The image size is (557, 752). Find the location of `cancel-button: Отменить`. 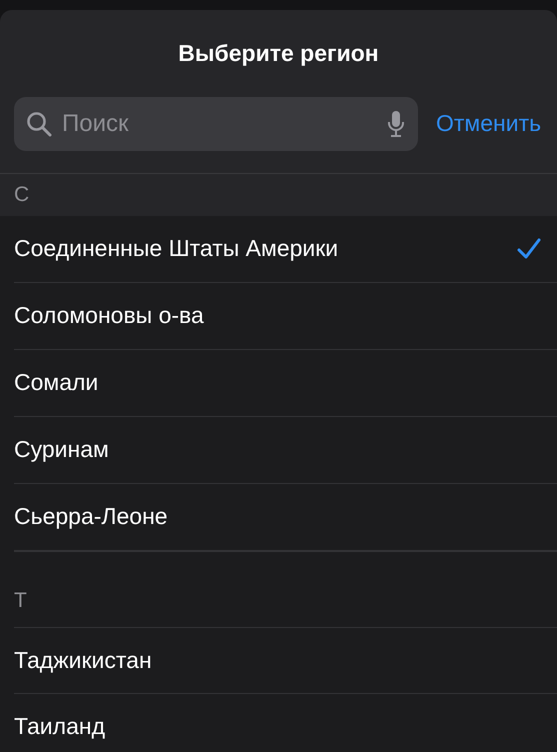

cancel-button: Отменить is located at coordinates (489, 123).